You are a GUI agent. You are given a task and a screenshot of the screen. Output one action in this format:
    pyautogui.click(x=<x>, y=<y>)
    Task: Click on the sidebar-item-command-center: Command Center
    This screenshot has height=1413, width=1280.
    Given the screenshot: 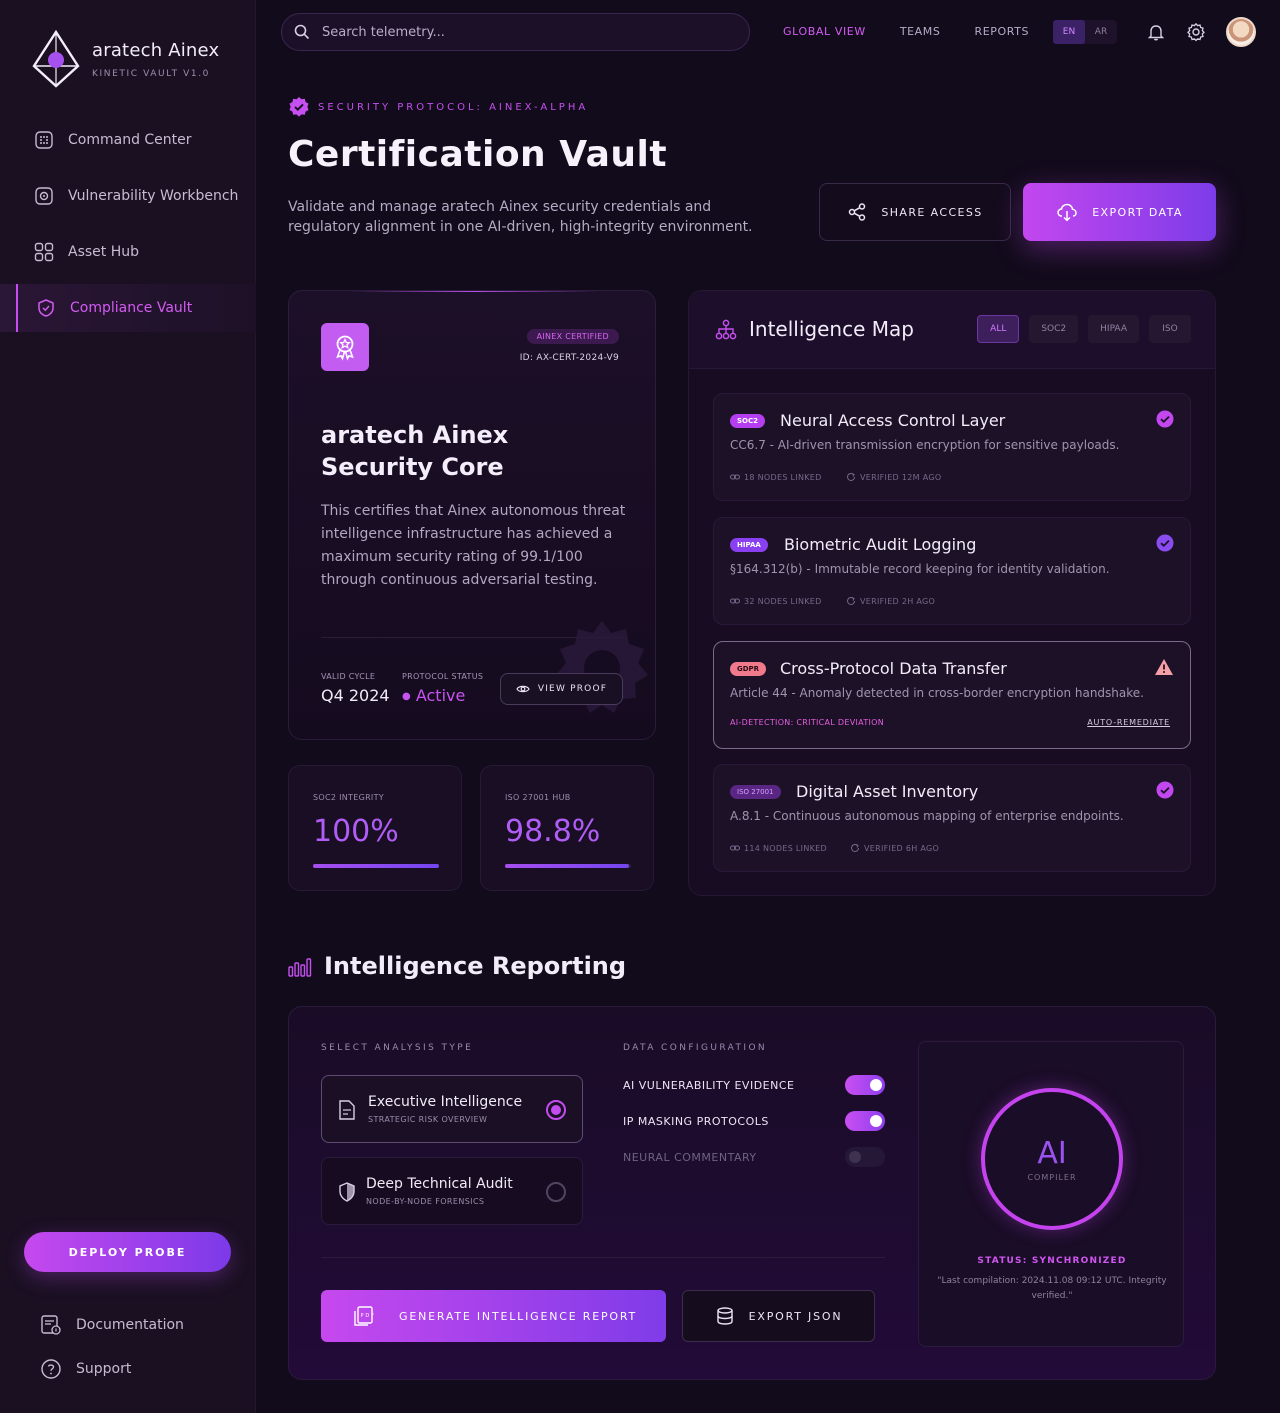 What is the action you would take?
    pyautogui.click(x=128, y=140)
    